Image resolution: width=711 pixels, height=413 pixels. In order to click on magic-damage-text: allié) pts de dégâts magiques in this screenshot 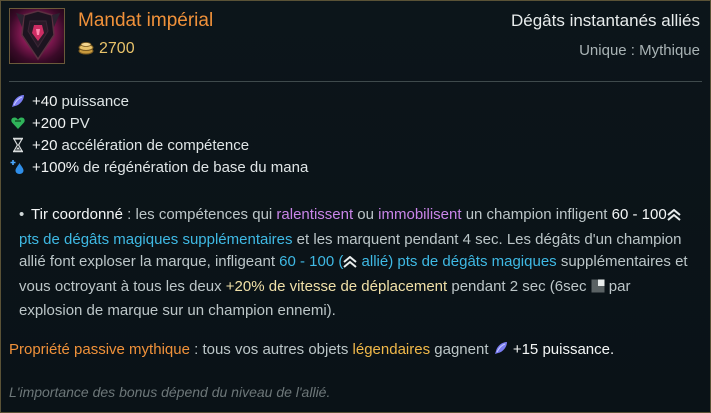, I will do `click(457, 261)`.